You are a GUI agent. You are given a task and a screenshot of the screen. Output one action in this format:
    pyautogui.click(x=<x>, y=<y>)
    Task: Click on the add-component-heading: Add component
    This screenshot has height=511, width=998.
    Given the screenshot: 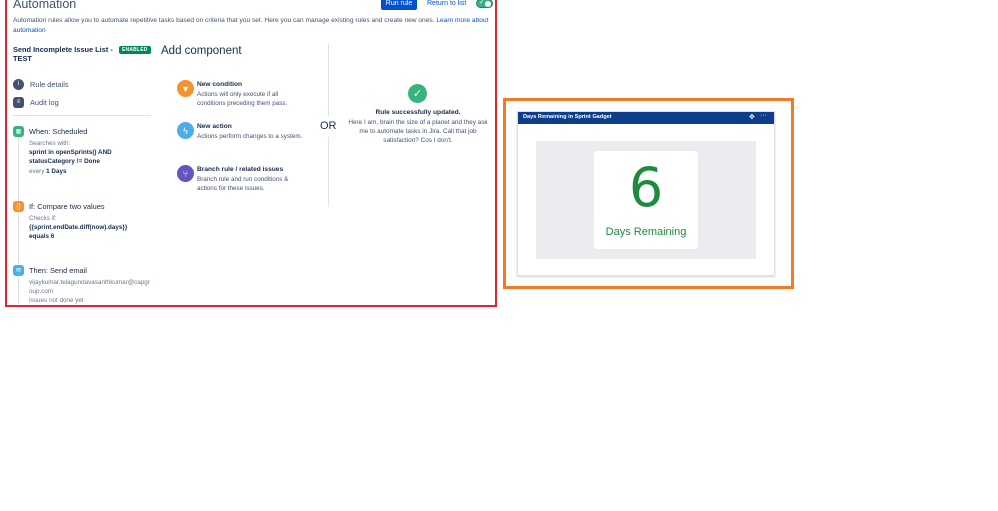 What is the action you would take?
    pyautogui.click(x=201, y=51)
    